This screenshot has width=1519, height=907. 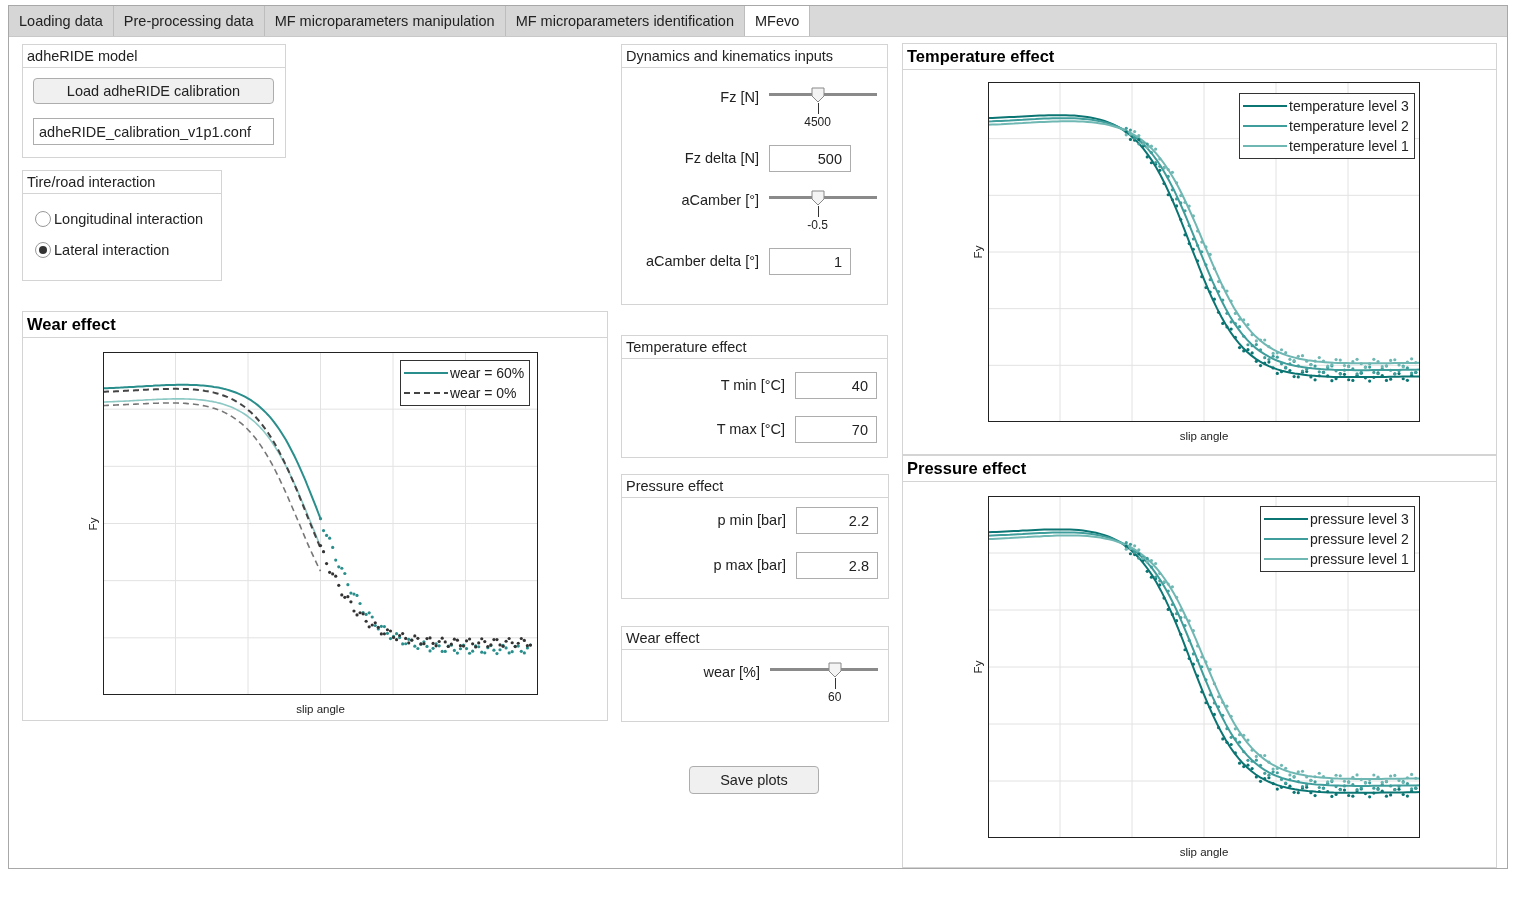 I want to click on tab: MFevo, so click(x=778, y=21).